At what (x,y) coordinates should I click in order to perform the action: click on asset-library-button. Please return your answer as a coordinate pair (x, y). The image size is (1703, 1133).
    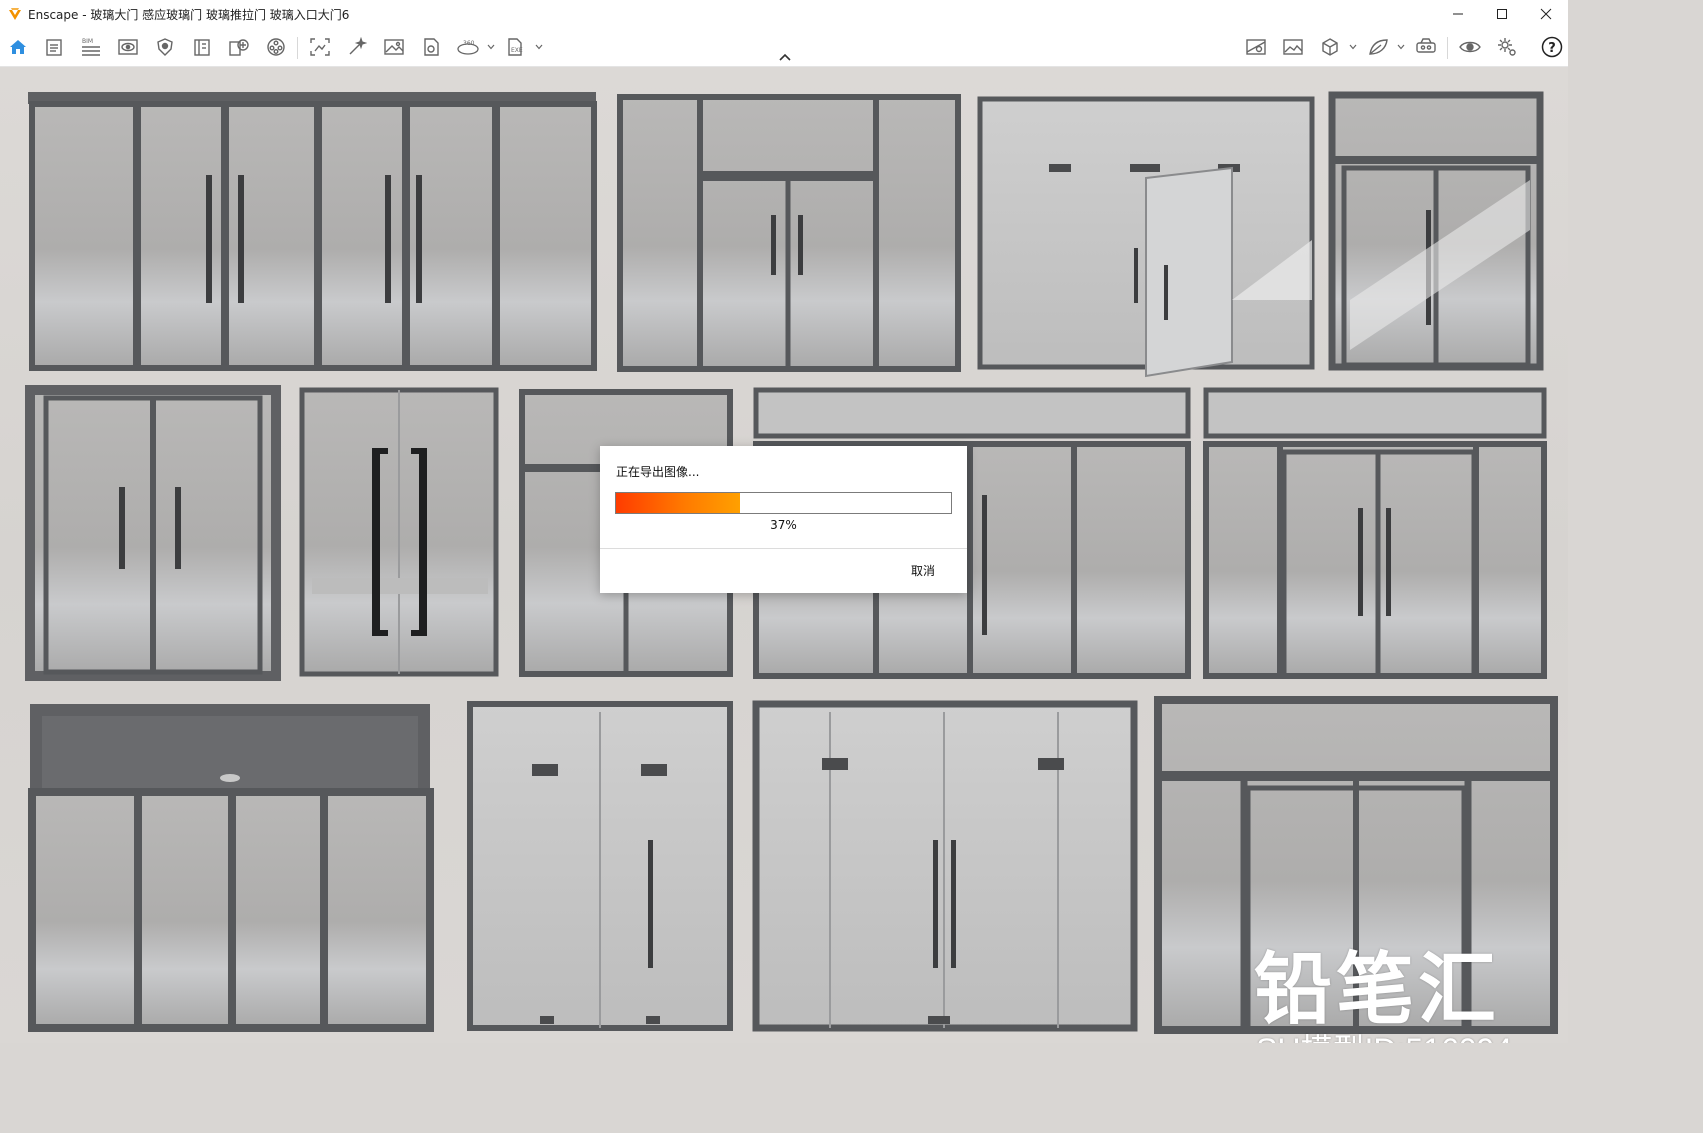
    Looking at the image, I should click on (239, 47).